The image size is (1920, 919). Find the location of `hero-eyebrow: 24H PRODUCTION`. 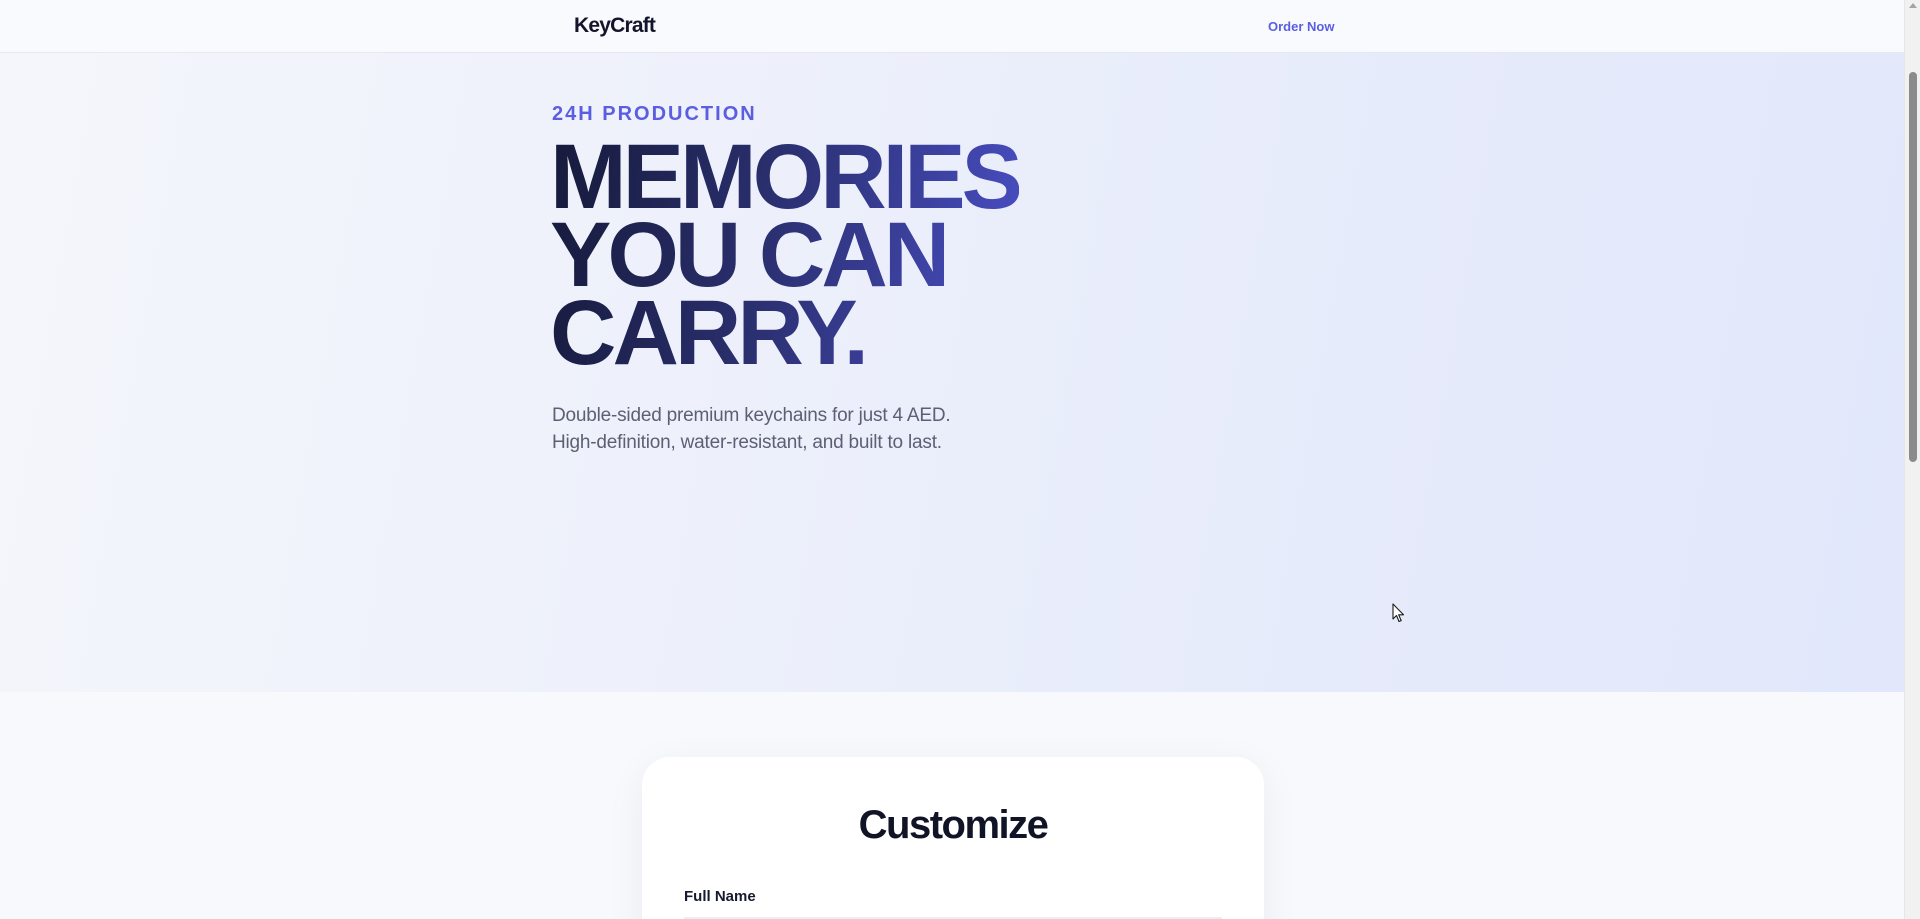

hero-eyebrow: 24H PRODUCTION is located at coordinates (654, 114).